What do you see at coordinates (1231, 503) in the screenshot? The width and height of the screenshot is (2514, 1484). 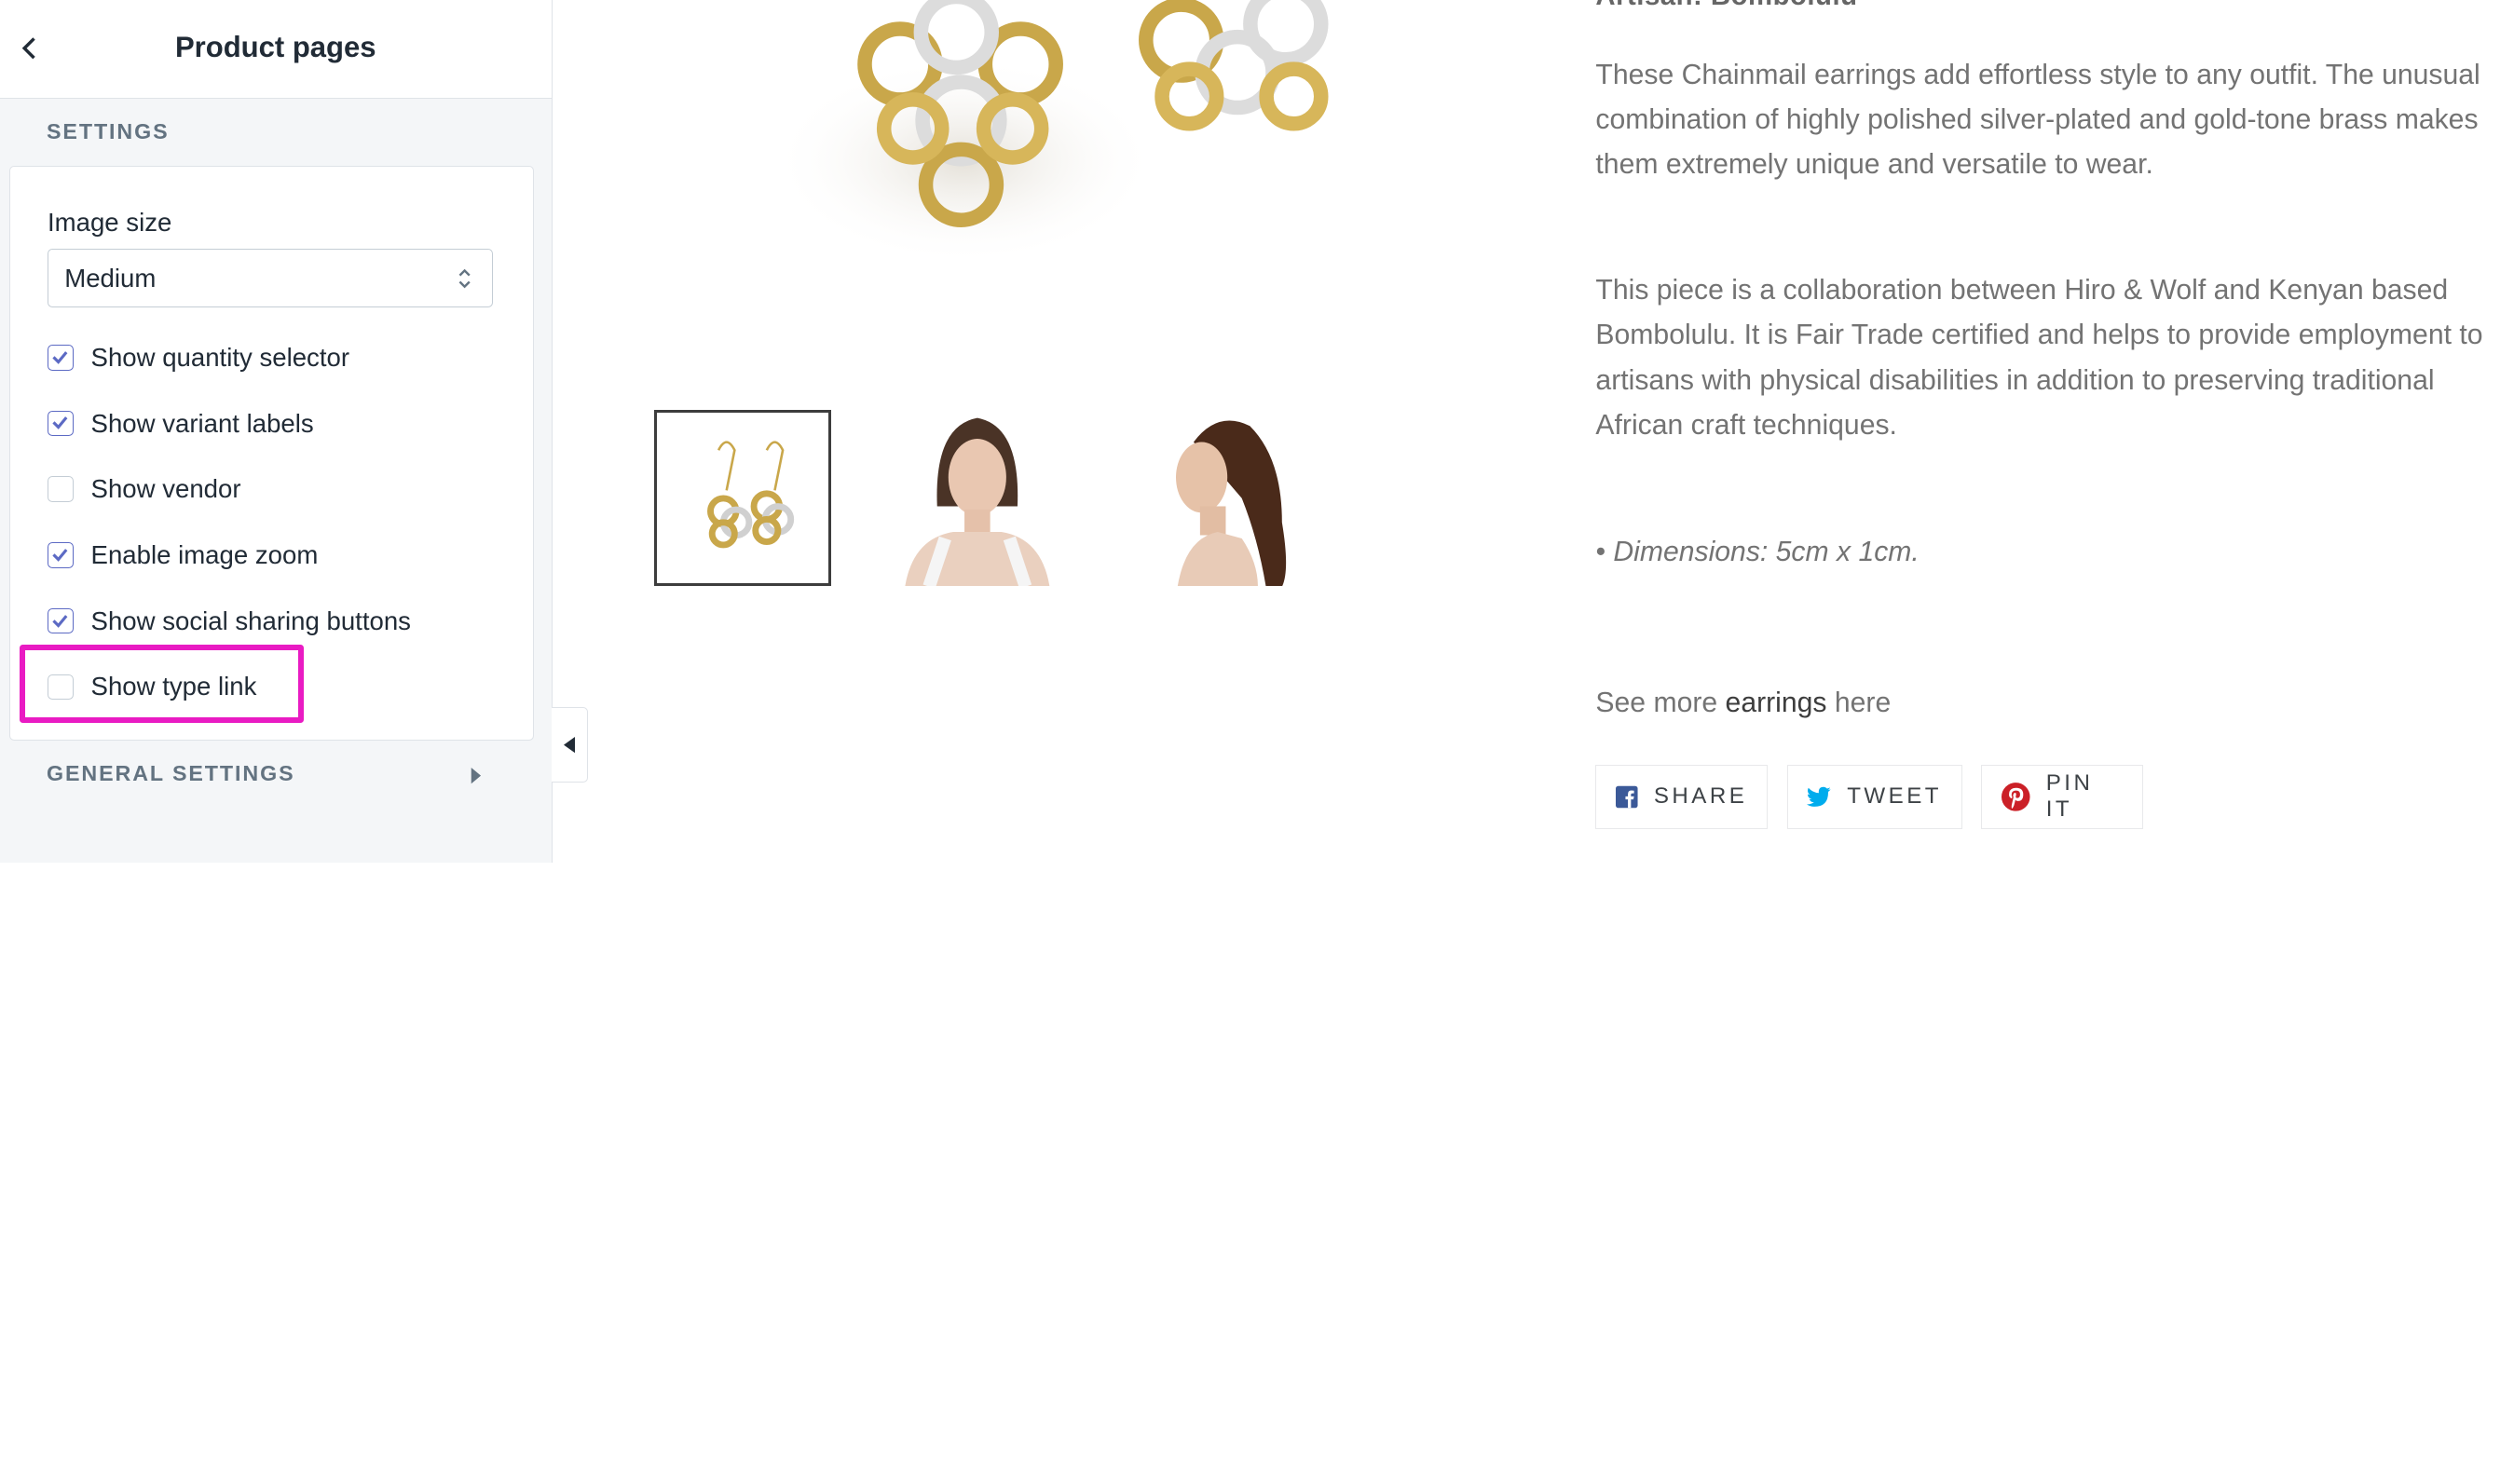 I see `model-side-image` at bounding box center [1231, 503].